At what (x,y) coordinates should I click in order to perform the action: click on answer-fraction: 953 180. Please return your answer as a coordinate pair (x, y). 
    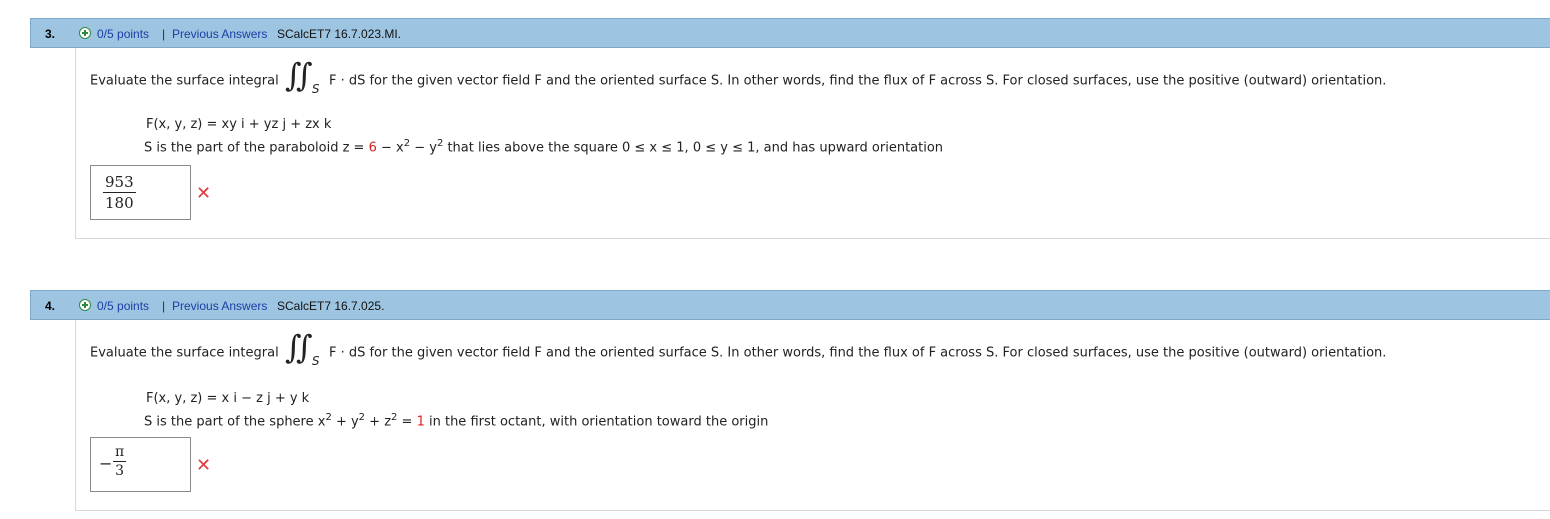
    Looking at the image, I should click on (119, 192).